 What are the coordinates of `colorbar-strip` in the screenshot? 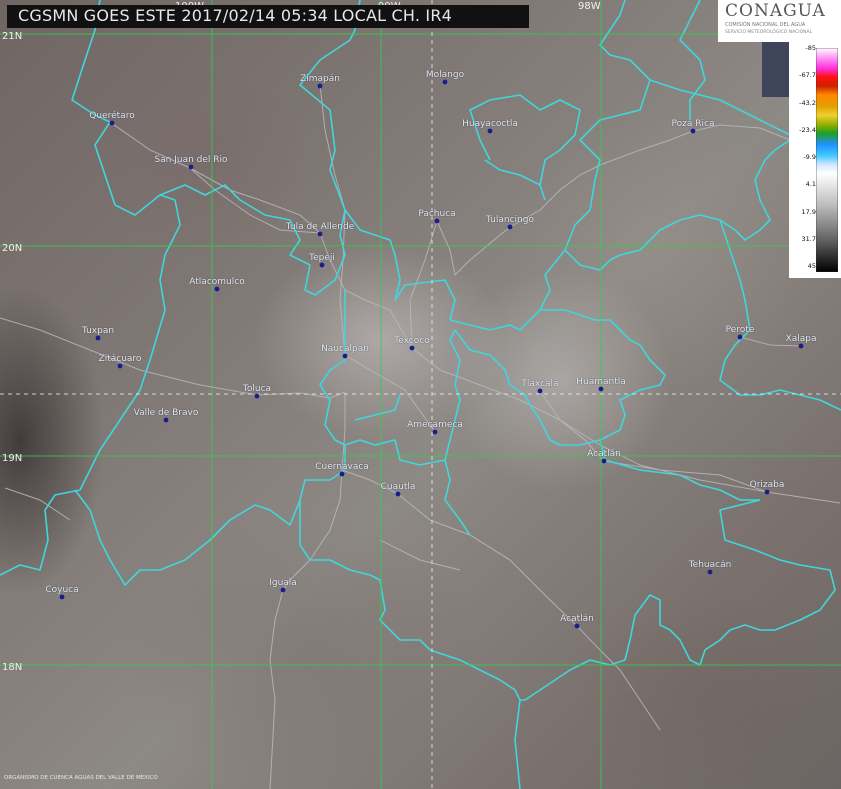 It's located at (827, 160).